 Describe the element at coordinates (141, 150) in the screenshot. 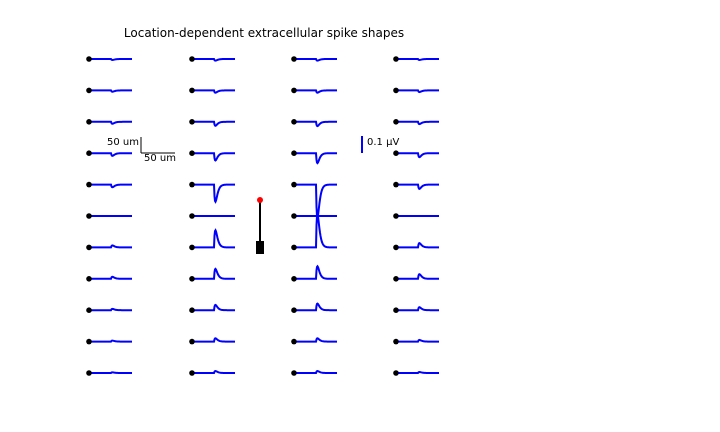

I see `distance-scalebar: 50 um 50 um` at that location.